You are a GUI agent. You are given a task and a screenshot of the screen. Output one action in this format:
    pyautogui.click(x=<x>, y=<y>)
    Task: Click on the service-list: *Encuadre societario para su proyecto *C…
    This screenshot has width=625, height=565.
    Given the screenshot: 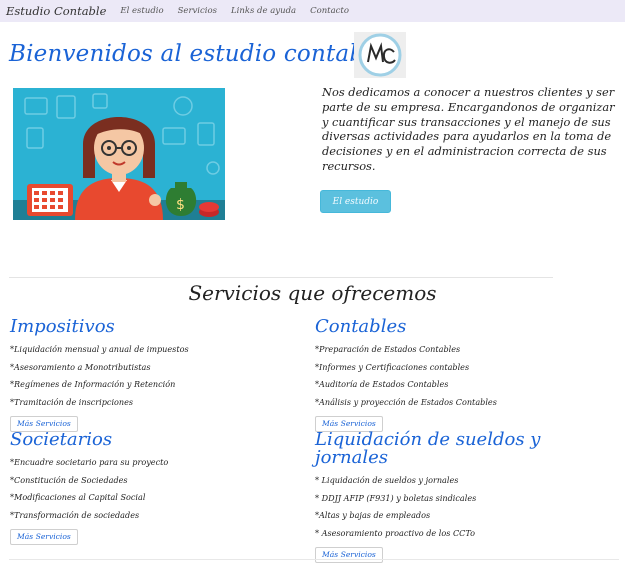 What is the action you would take?
    pyautogui.click(x=89, y=489)
    